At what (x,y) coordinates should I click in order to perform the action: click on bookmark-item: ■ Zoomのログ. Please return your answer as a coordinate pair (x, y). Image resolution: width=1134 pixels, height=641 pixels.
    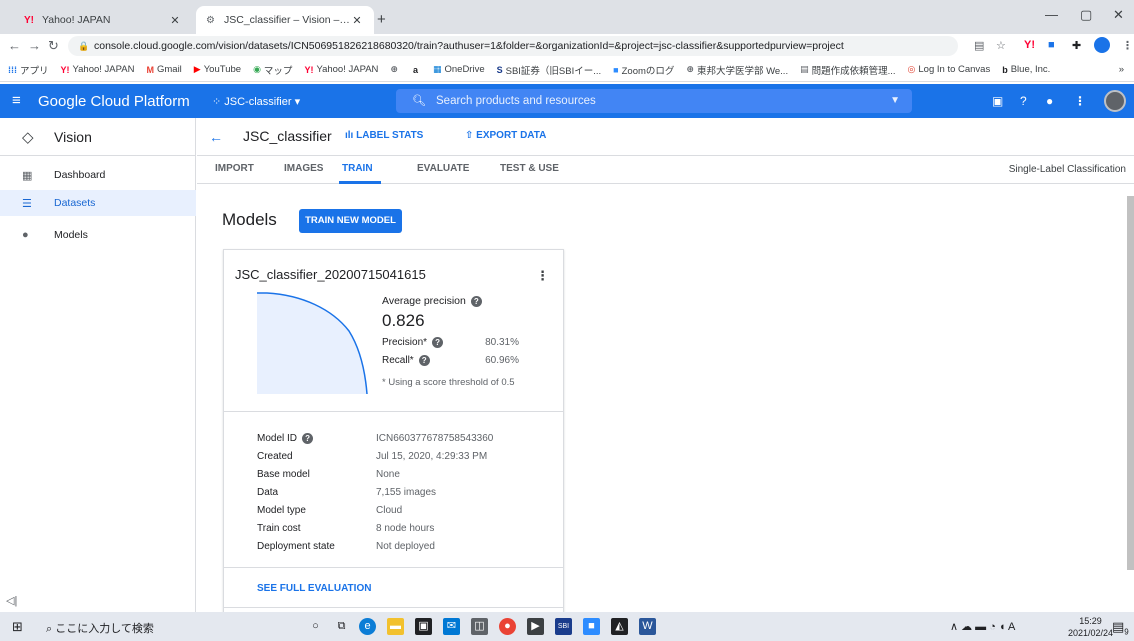
    Looking at the image, I should click on (643, 70).